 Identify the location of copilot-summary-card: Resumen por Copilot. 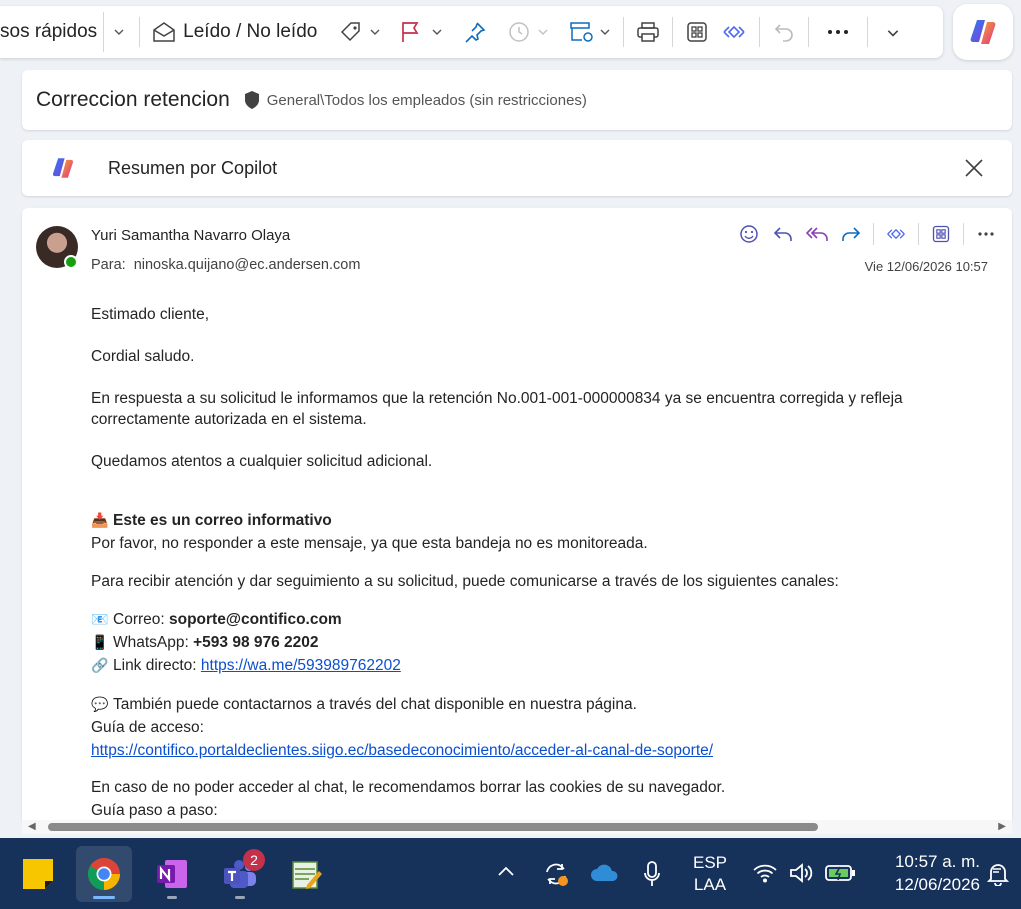
(517, 168).